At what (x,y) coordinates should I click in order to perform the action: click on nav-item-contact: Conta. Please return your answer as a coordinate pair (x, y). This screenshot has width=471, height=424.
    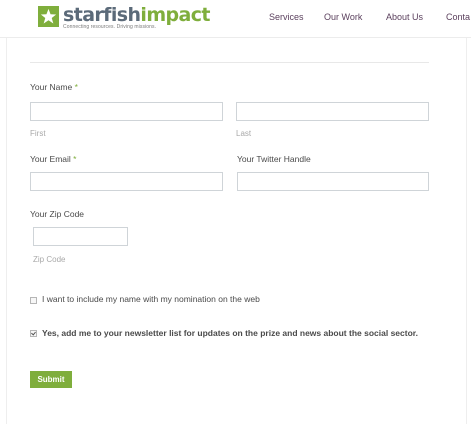
    Looking at the image, I should click on (458, 17).